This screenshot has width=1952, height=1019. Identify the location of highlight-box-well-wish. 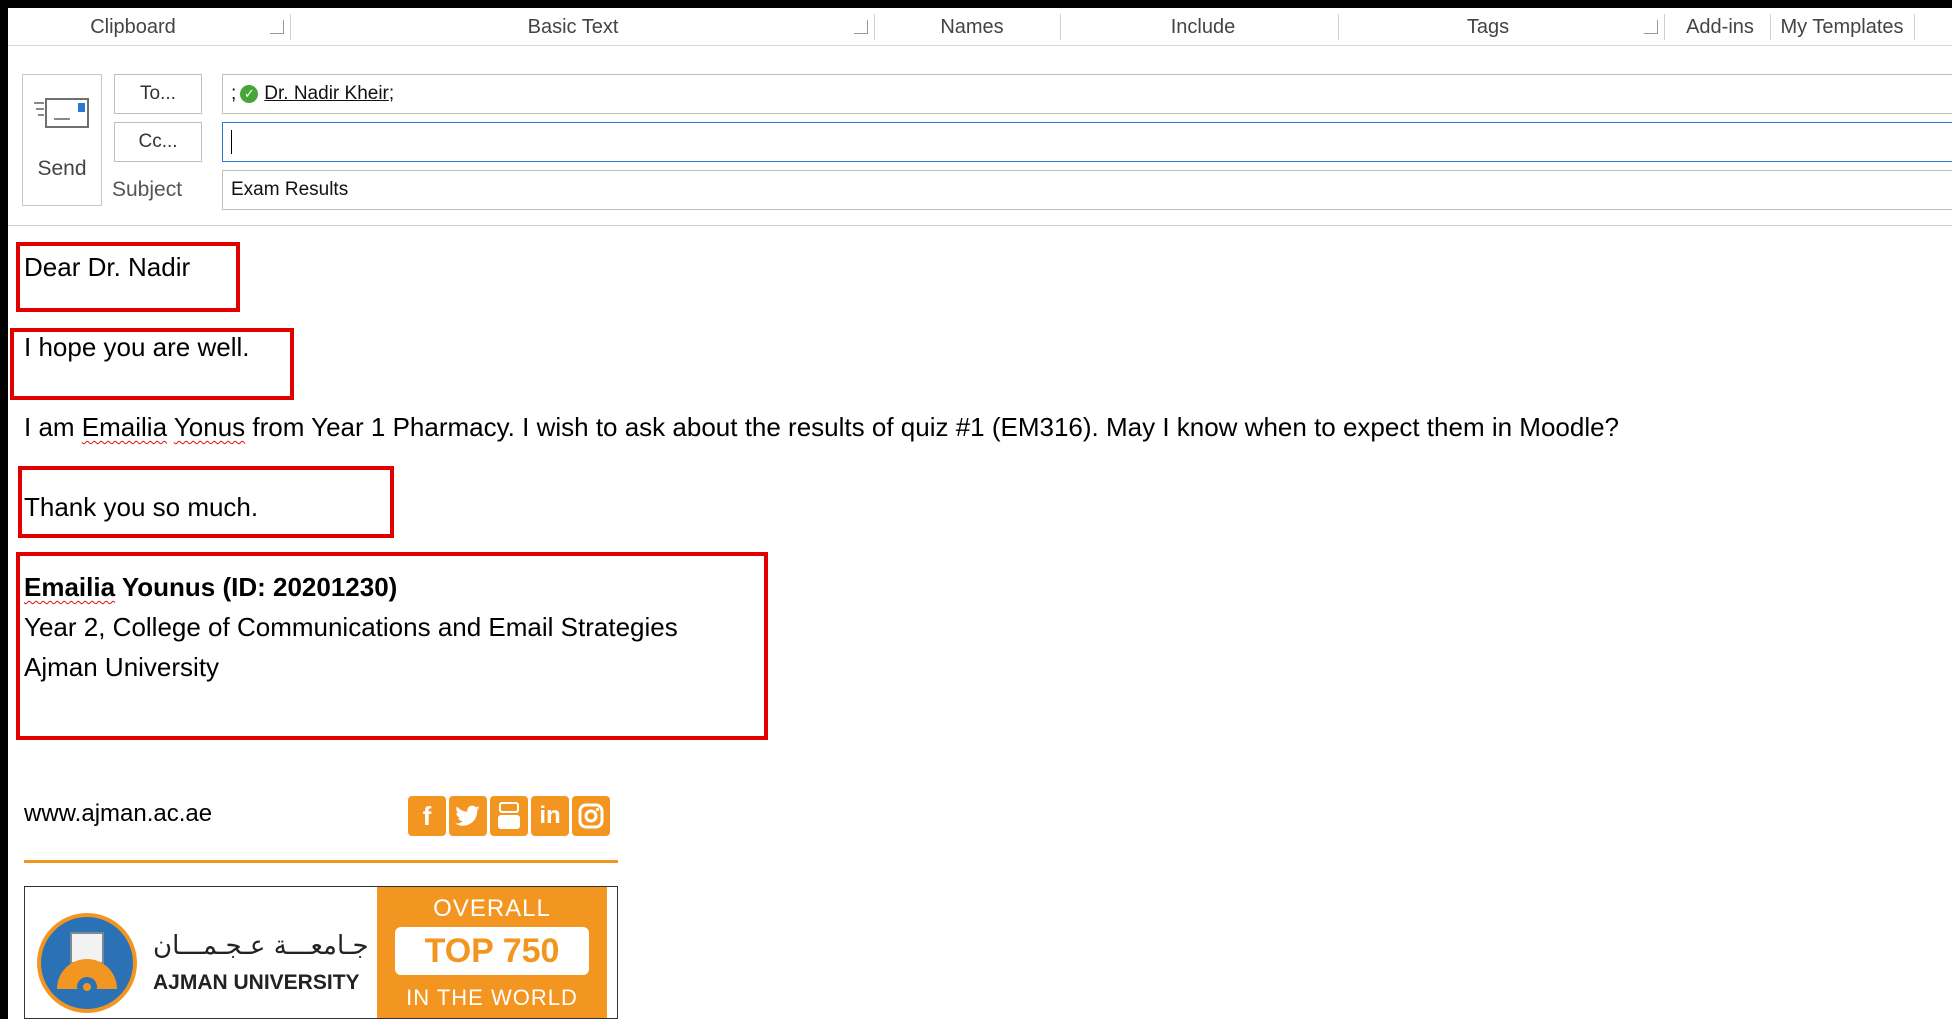
(152, 364).